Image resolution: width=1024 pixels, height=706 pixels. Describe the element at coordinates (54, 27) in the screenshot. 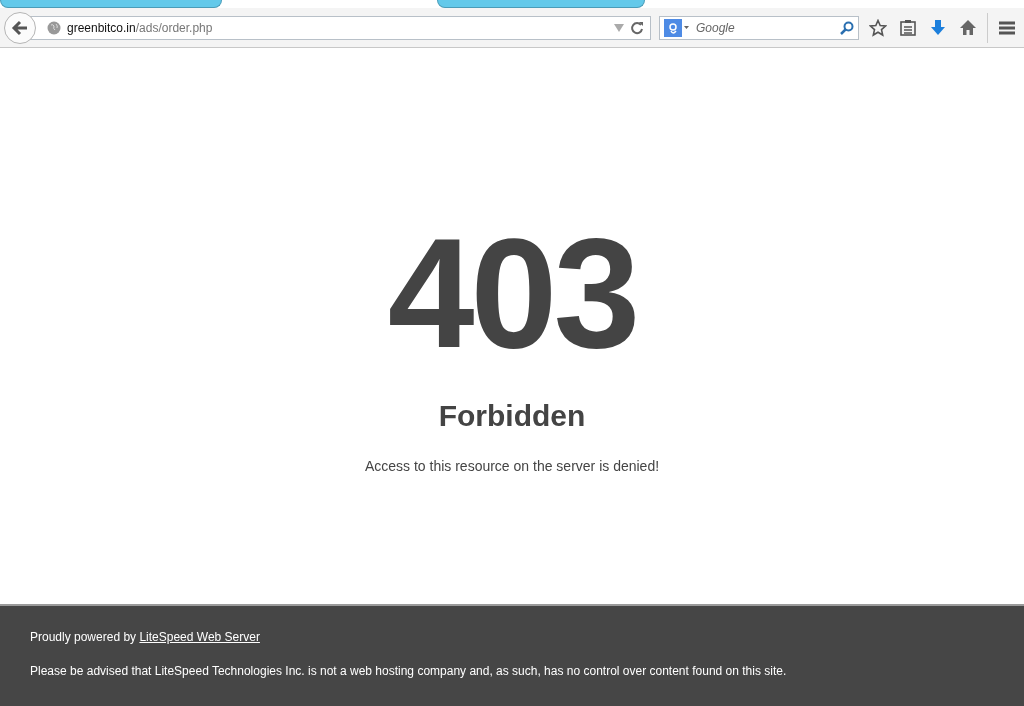

I see `globe-icon` at that location.